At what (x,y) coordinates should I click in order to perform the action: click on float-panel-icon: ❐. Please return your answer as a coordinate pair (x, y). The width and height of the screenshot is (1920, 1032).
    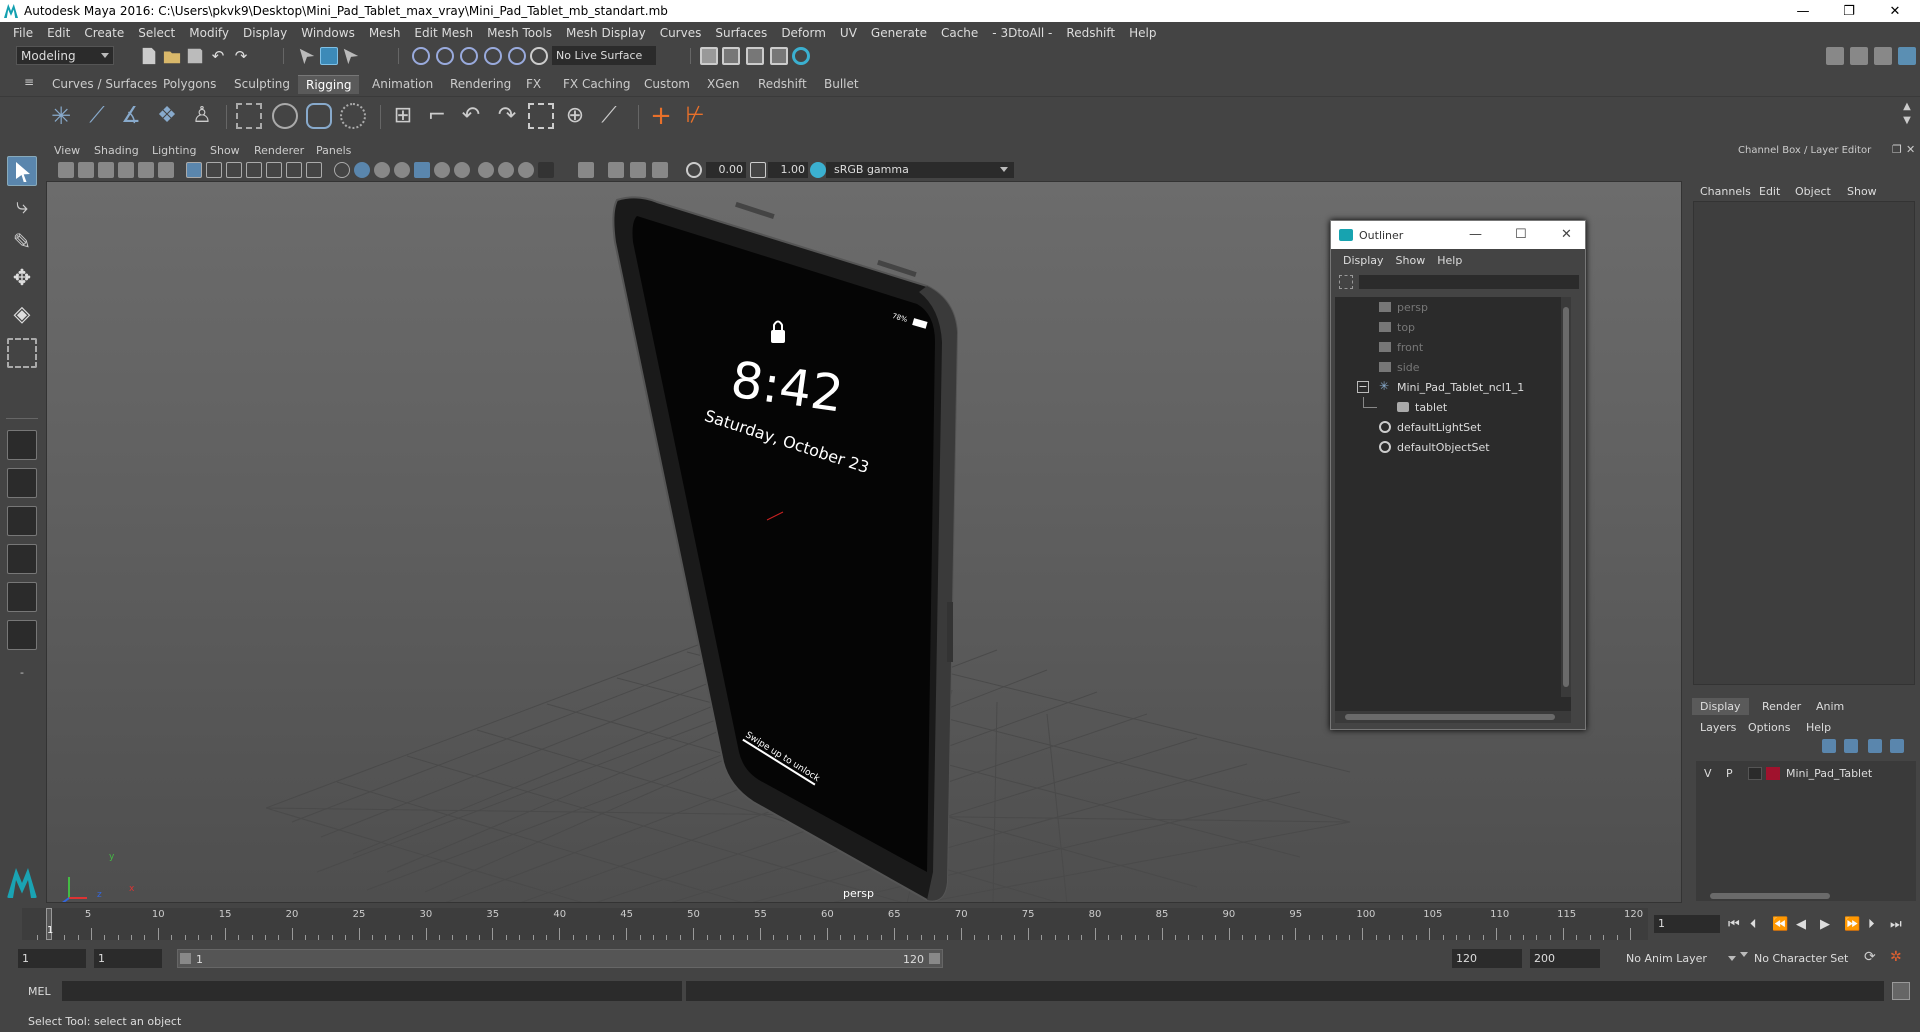
    Looking at the image, I should click on (1897, 149).